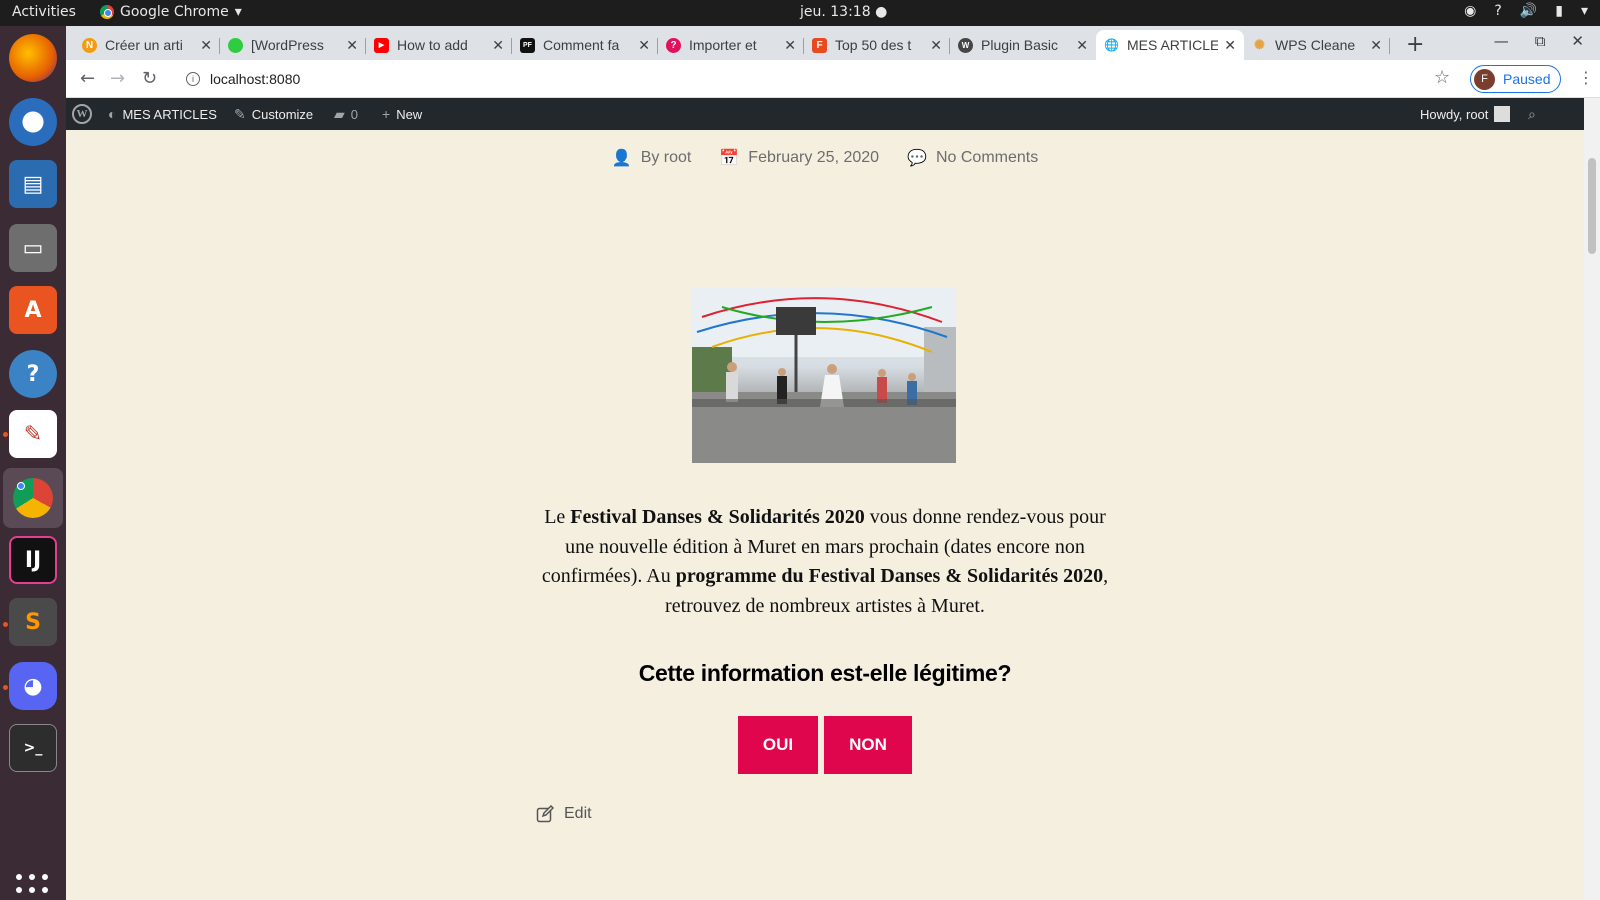 Image resolution: width=1600 pixels, height=900 pixels. I want to click on calendar-icon: 📅, so click(729, 158).